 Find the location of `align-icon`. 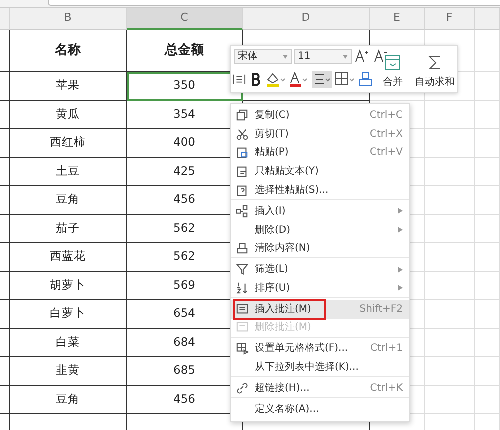

align-icon is located at coordinates (322, 79).